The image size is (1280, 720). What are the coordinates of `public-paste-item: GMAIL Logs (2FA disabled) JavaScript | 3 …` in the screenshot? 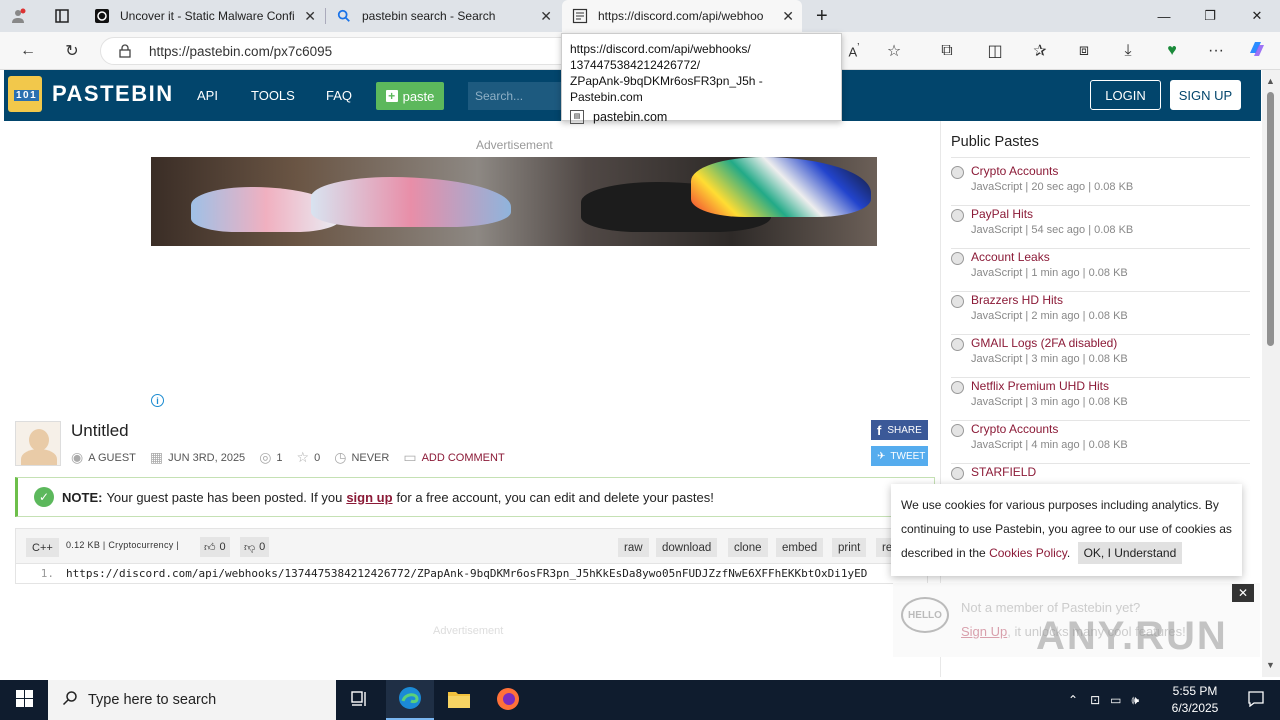 It's located at (1100, 356).